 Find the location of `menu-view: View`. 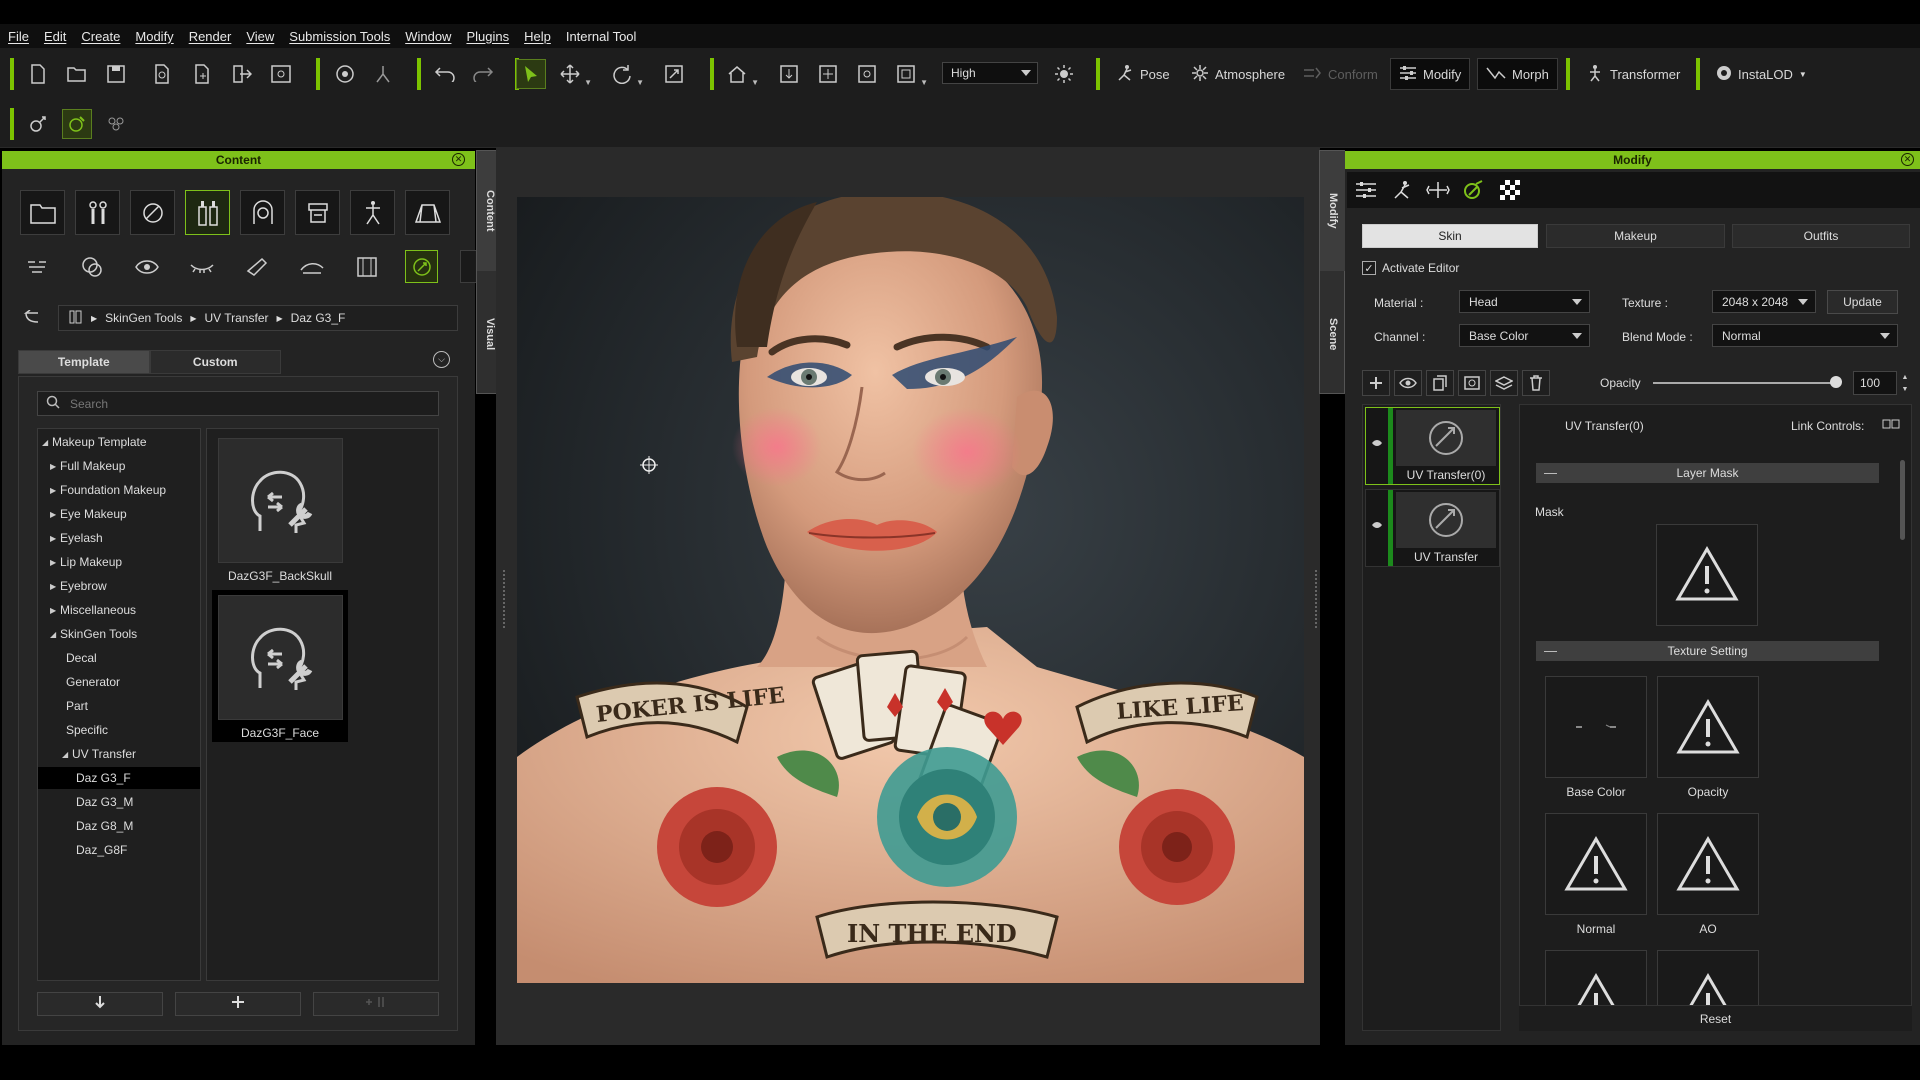

menu-view: View is located at coordinates (260, 36).